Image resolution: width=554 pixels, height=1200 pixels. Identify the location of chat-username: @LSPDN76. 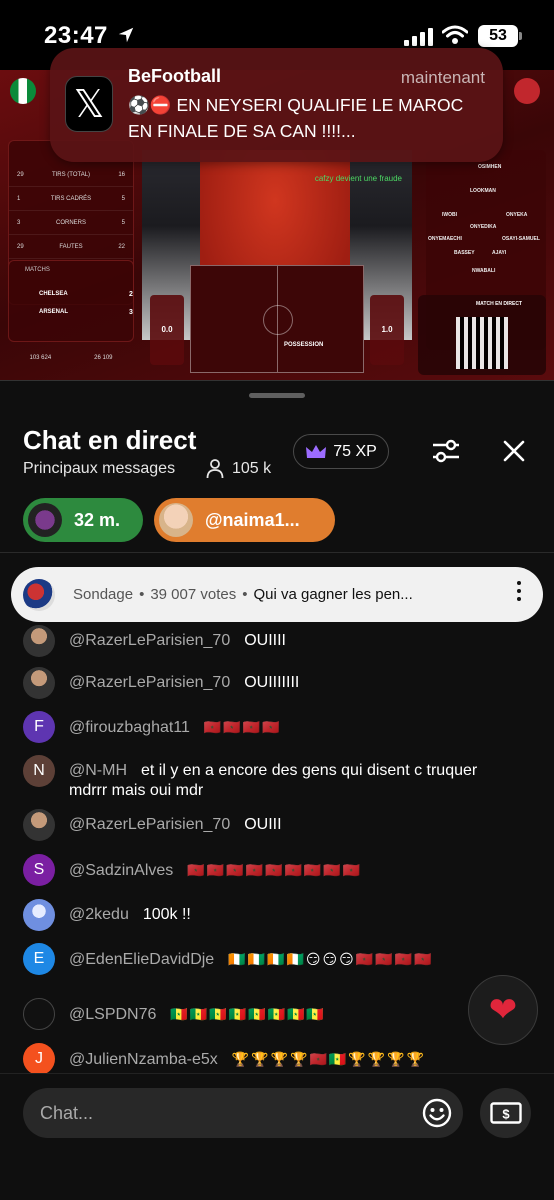
(112, 1014).